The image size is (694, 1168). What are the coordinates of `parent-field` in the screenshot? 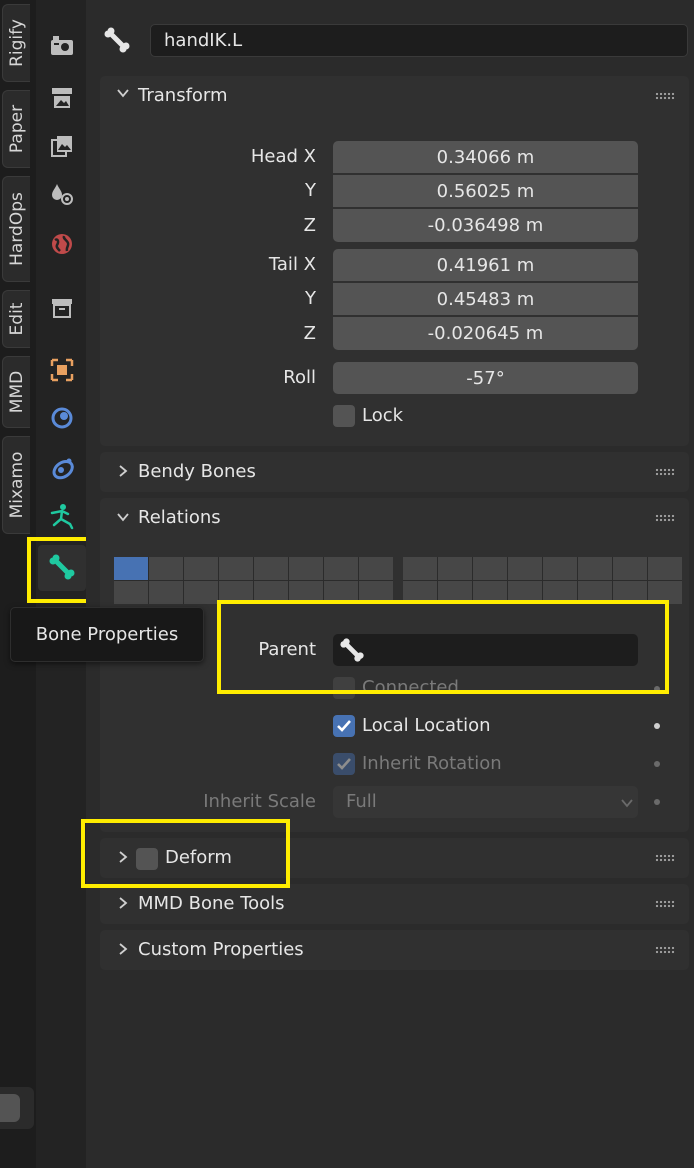 It's located at (485, 650).